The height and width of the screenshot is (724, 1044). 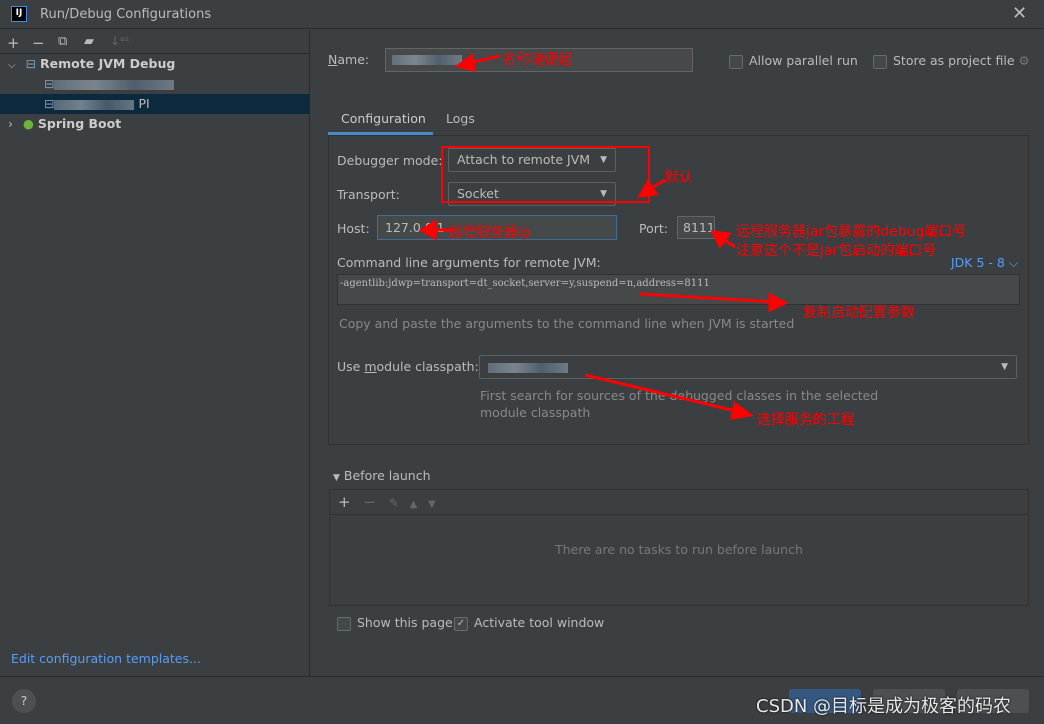 I want to click on annotation-module: 选择服务的工程, so click(x=806, y=420).